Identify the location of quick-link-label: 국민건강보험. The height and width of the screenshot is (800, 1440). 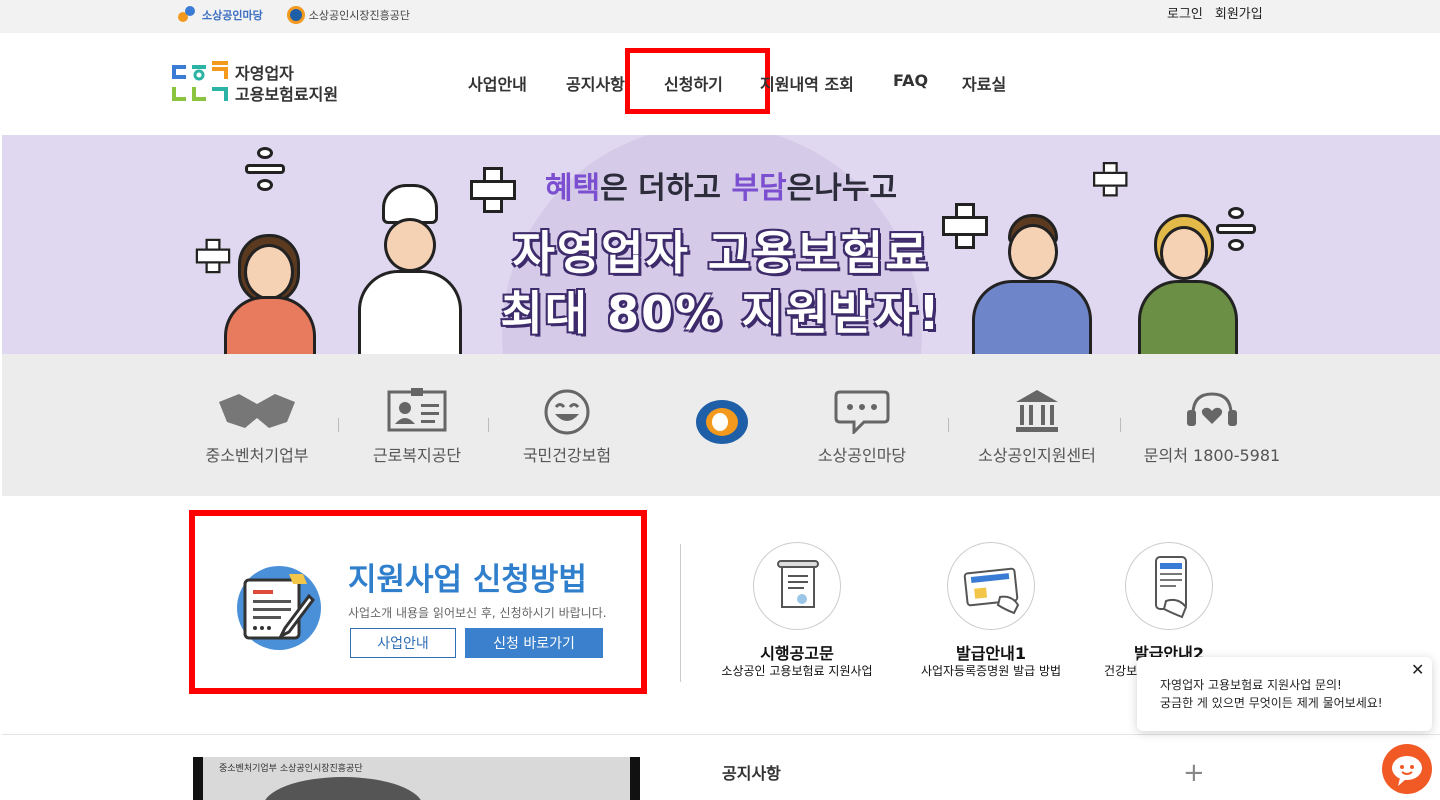
(567, 455).